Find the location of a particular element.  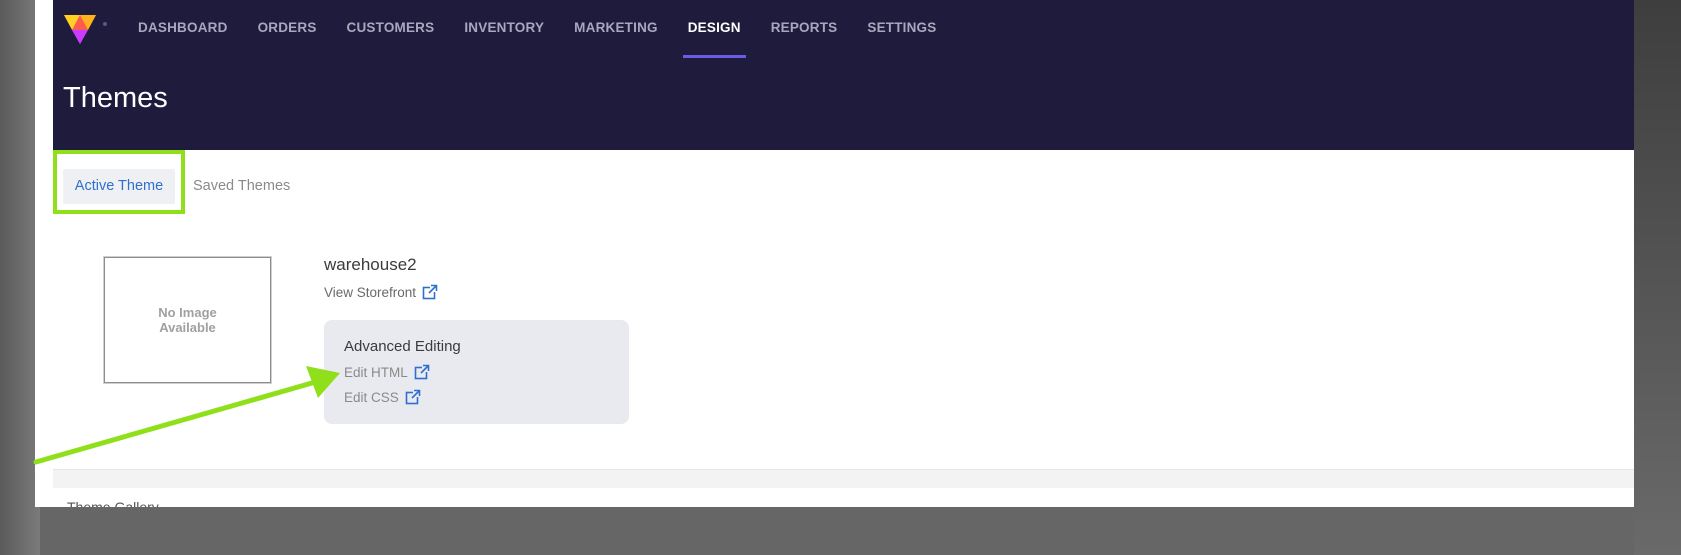

background-left is located at coordinates (20, 277).